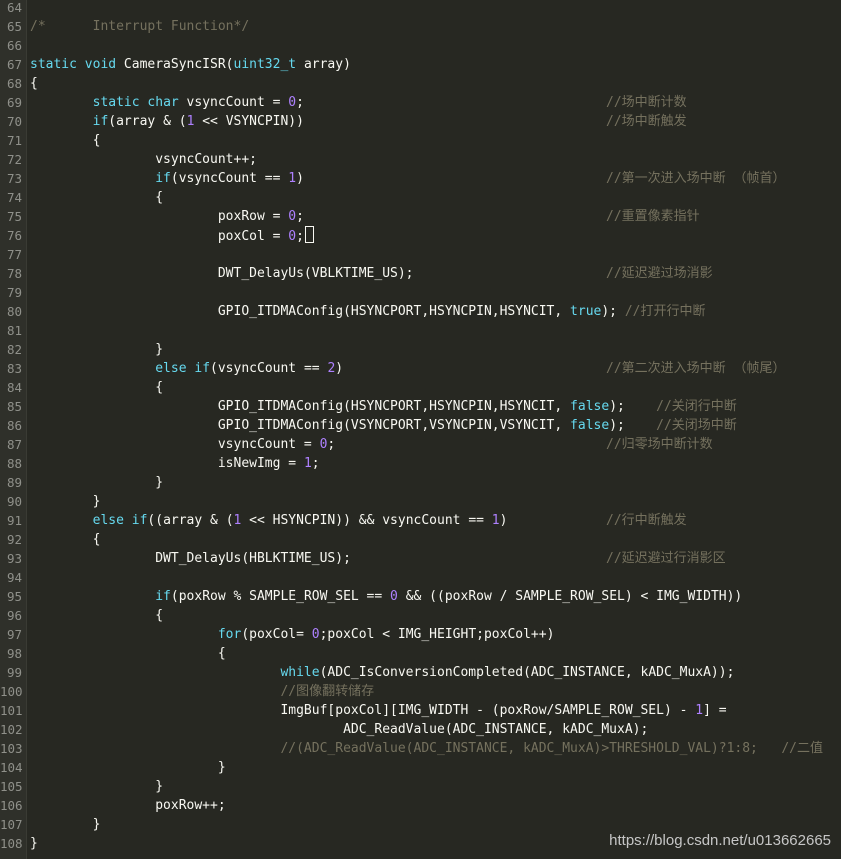 The height and width of the screenshot is (859, 841). What do you see at coordinates (420, 178) in the screenshot?
I see `code-line: 73 if(vsyncCount == 1) //第一次进入场中断 （帧首）` at bounding box center [420, 178].